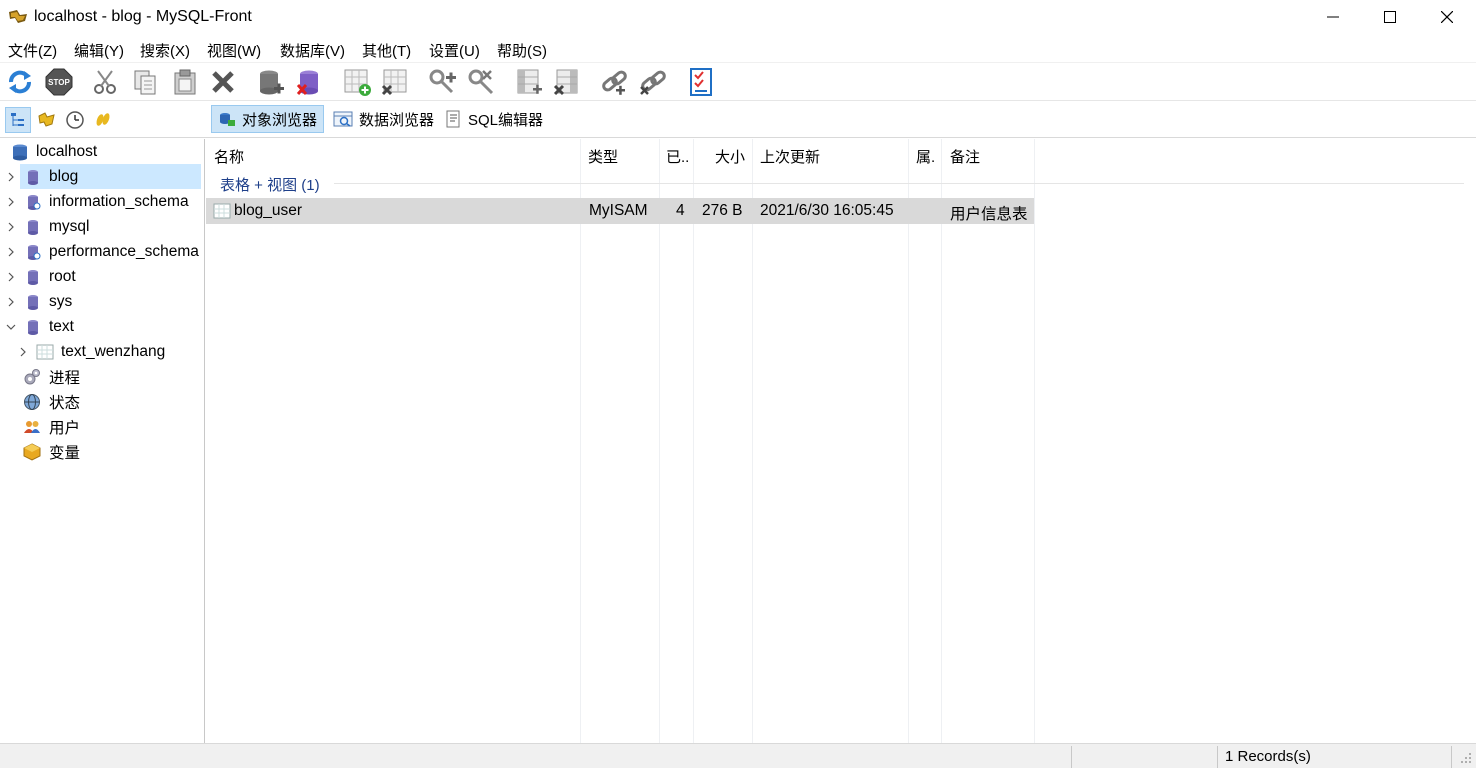 The width and height of the screenshot is (1476, 768). Describe the element at coordinates (102, 176) in the screenshot. I see `tree-db-blog: blog` at that location.